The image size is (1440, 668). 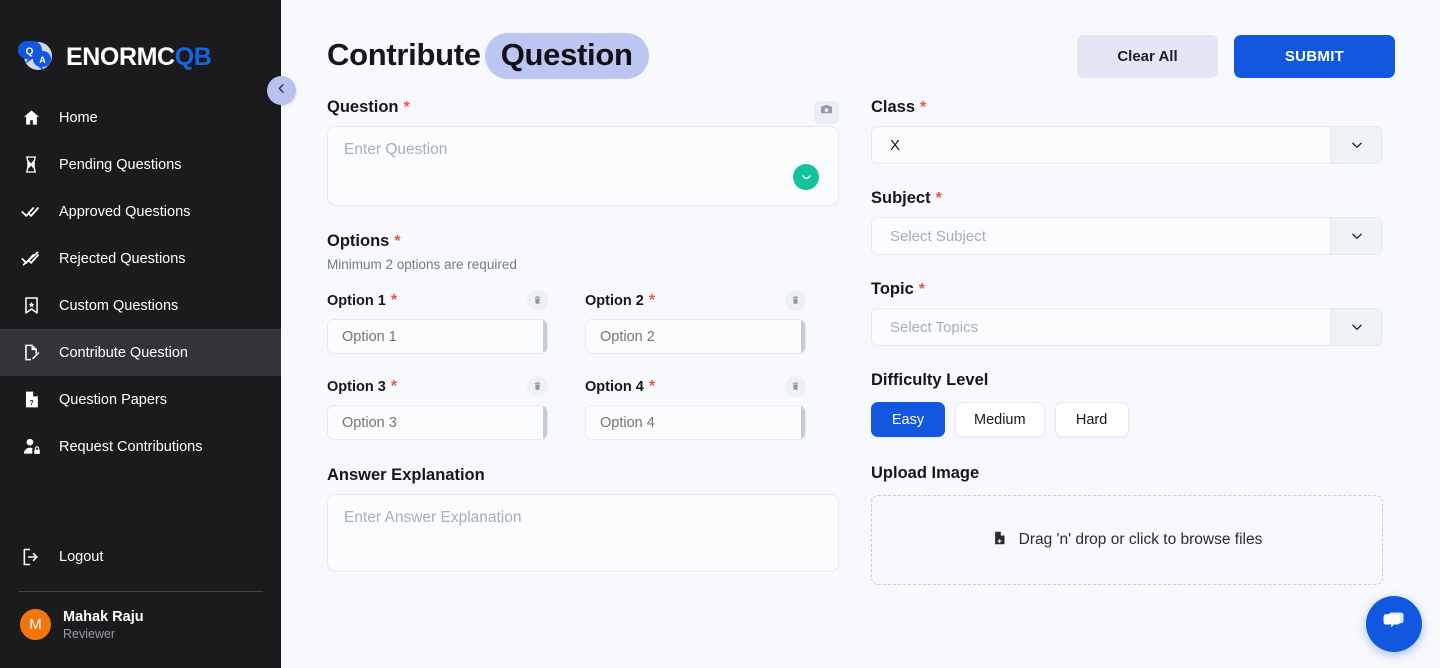 I want to click on user-role: Reviewer, so click(x=89, y=633).